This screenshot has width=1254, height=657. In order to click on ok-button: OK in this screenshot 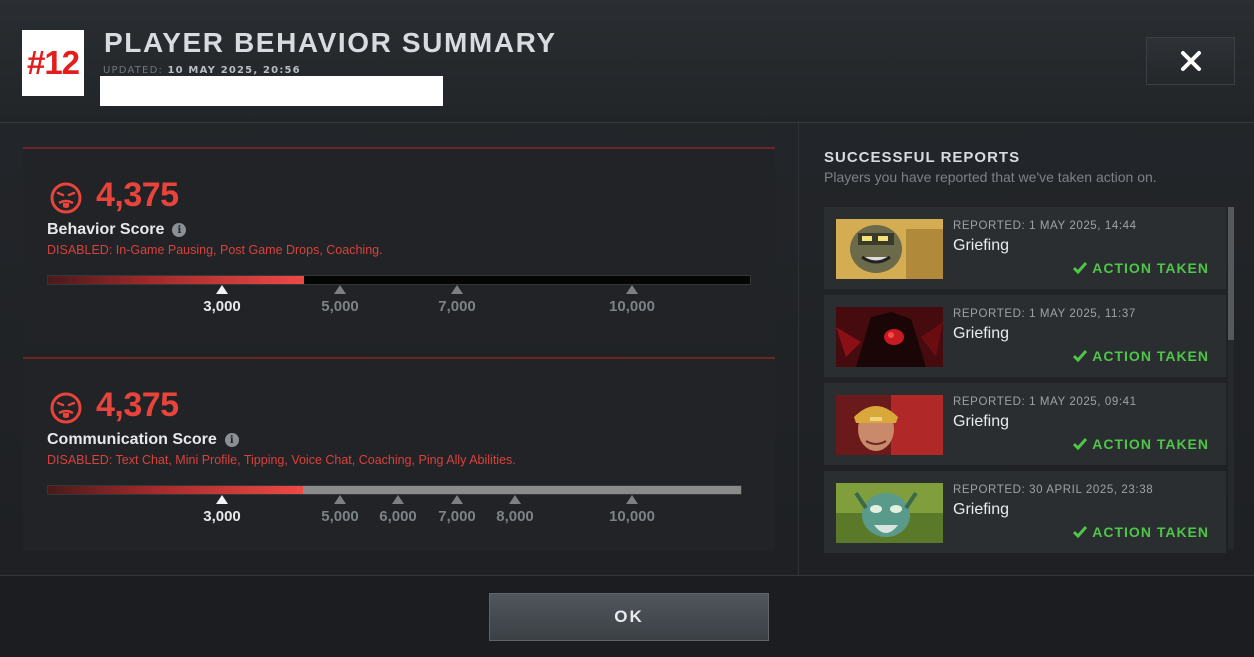, I will do `click(629, 617)`.